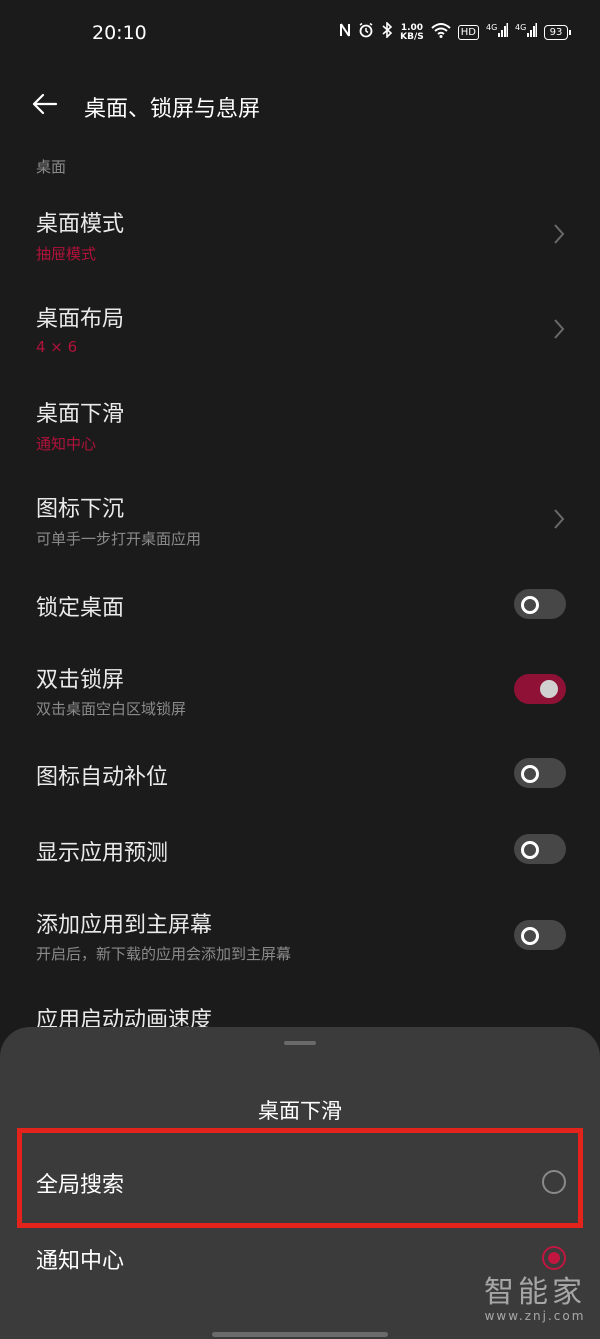 The image size is (600, 1339). I want to click on net2-label: 4G, so click(520, 27).